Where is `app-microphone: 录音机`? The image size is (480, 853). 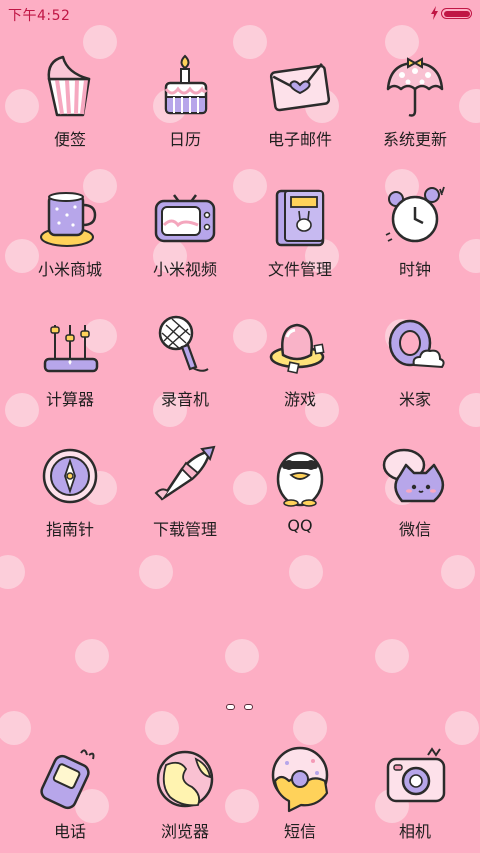
app-microphone: 录音机 is located at coordinates (185, 368).